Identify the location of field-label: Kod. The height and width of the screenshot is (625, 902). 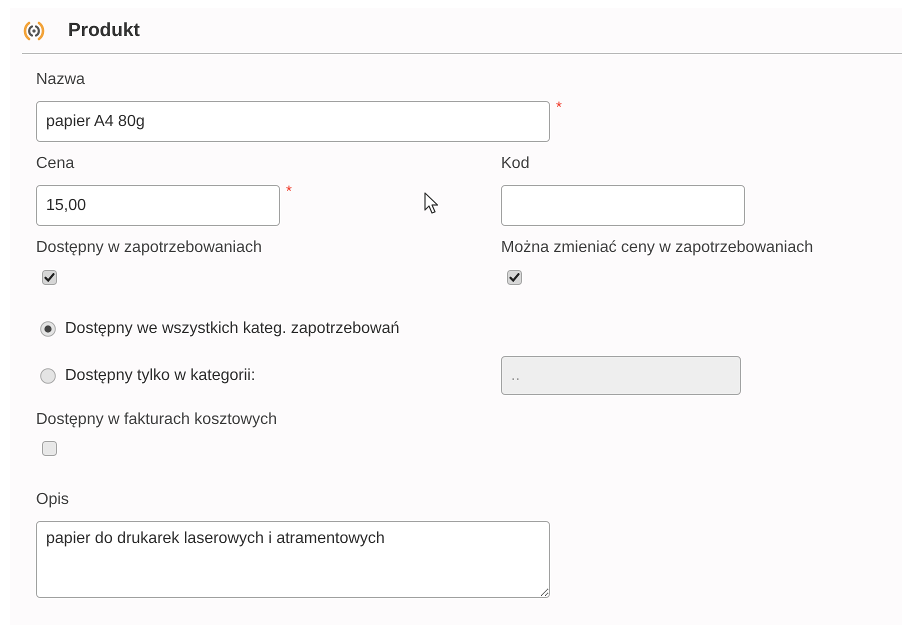
(515, 164).